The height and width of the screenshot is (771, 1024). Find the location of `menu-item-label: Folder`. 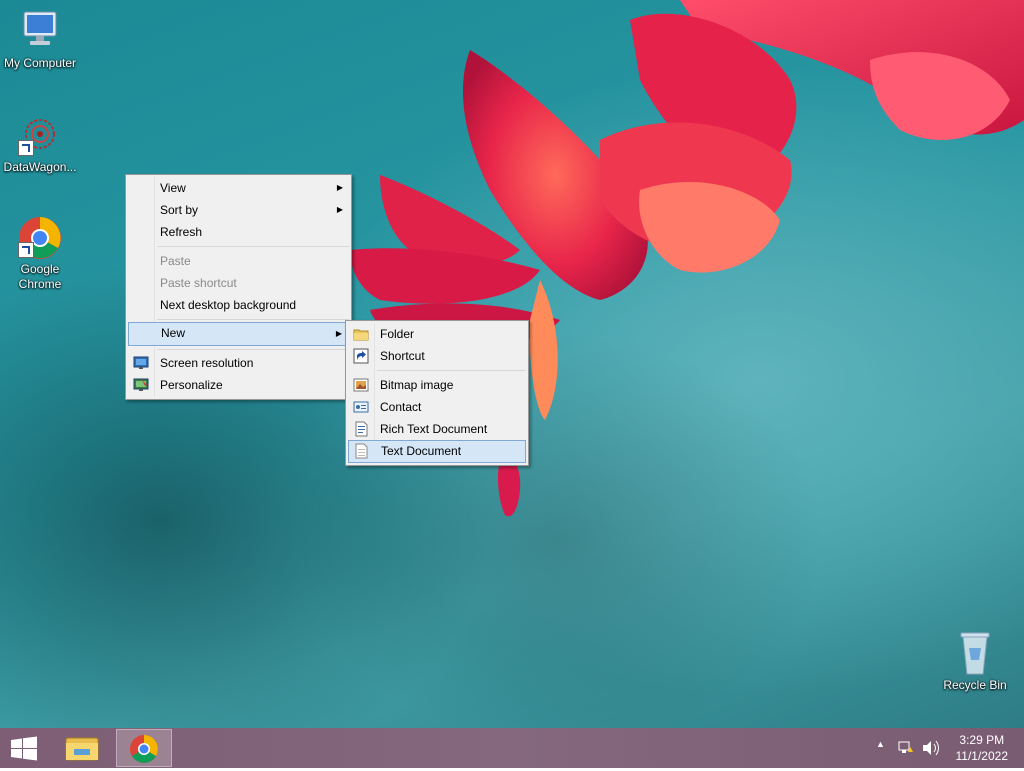

menu-item-label: Folder is located at coordinates (397, 334).